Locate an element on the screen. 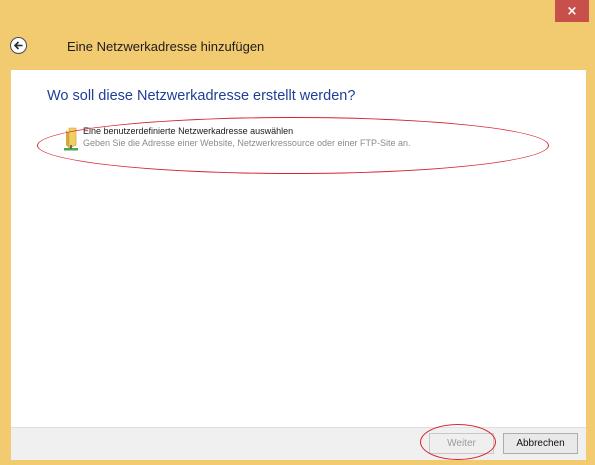 Image resolution: width=595 pixels, height=465 pixels. wizard-header: Eine Netzwerkadresse hinzufügen is located at coordinates (297, 49).